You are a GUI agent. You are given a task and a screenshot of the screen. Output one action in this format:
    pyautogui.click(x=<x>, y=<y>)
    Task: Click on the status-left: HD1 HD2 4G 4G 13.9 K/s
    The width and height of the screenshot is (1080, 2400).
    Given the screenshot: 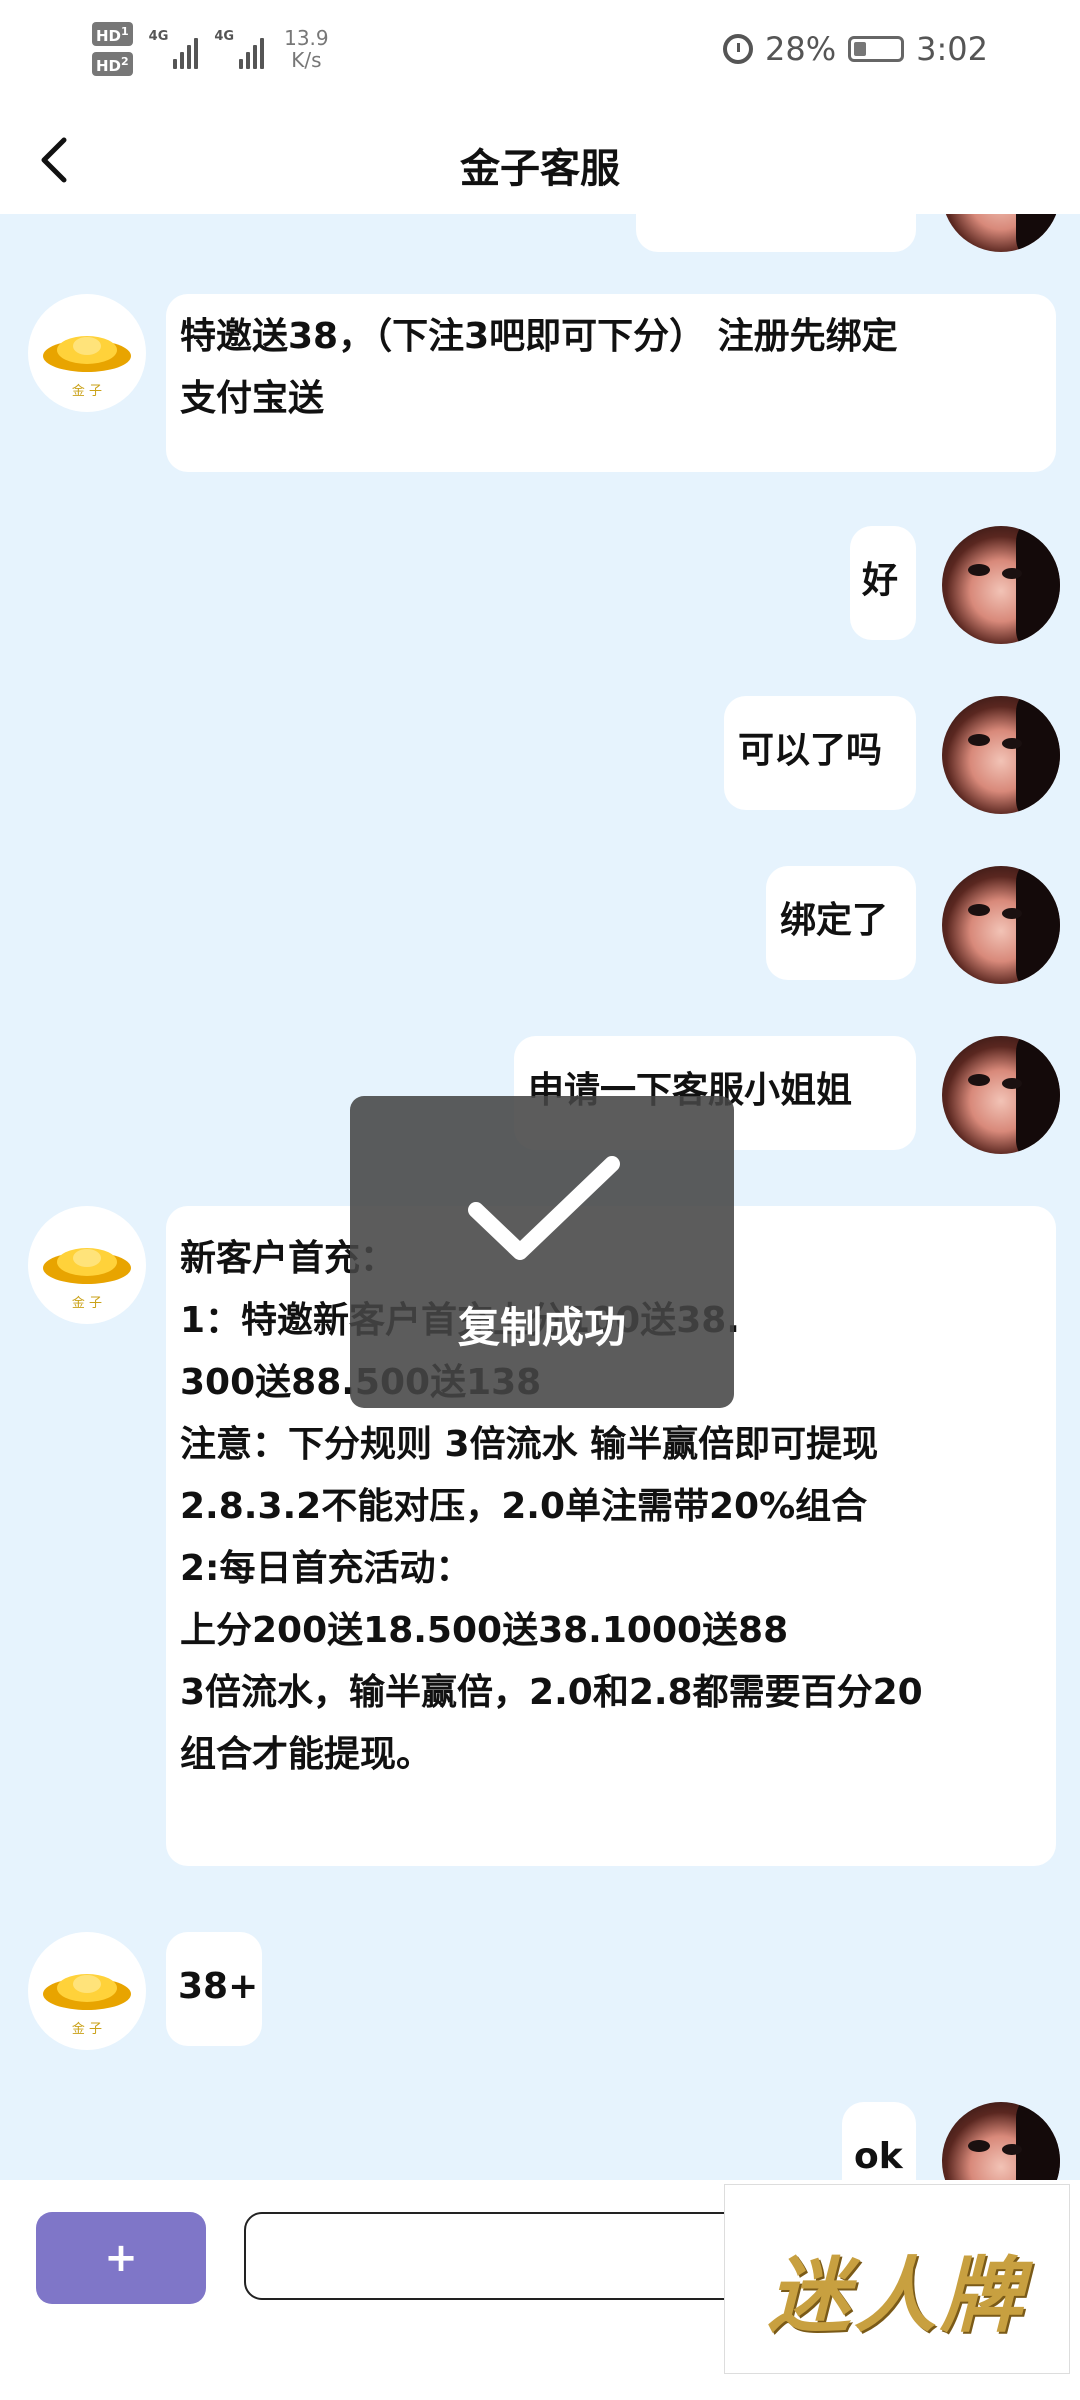 What is the action you would take?
    pyautogui.click(x=210, y=49)
    